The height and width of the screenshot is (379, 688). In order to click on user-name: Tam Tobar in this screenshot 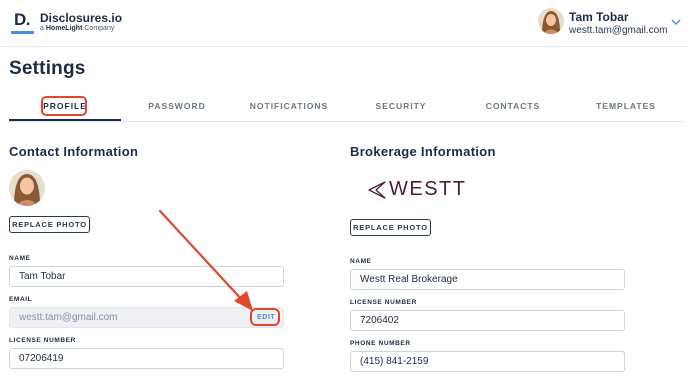, I will do `click(599, 17)`.